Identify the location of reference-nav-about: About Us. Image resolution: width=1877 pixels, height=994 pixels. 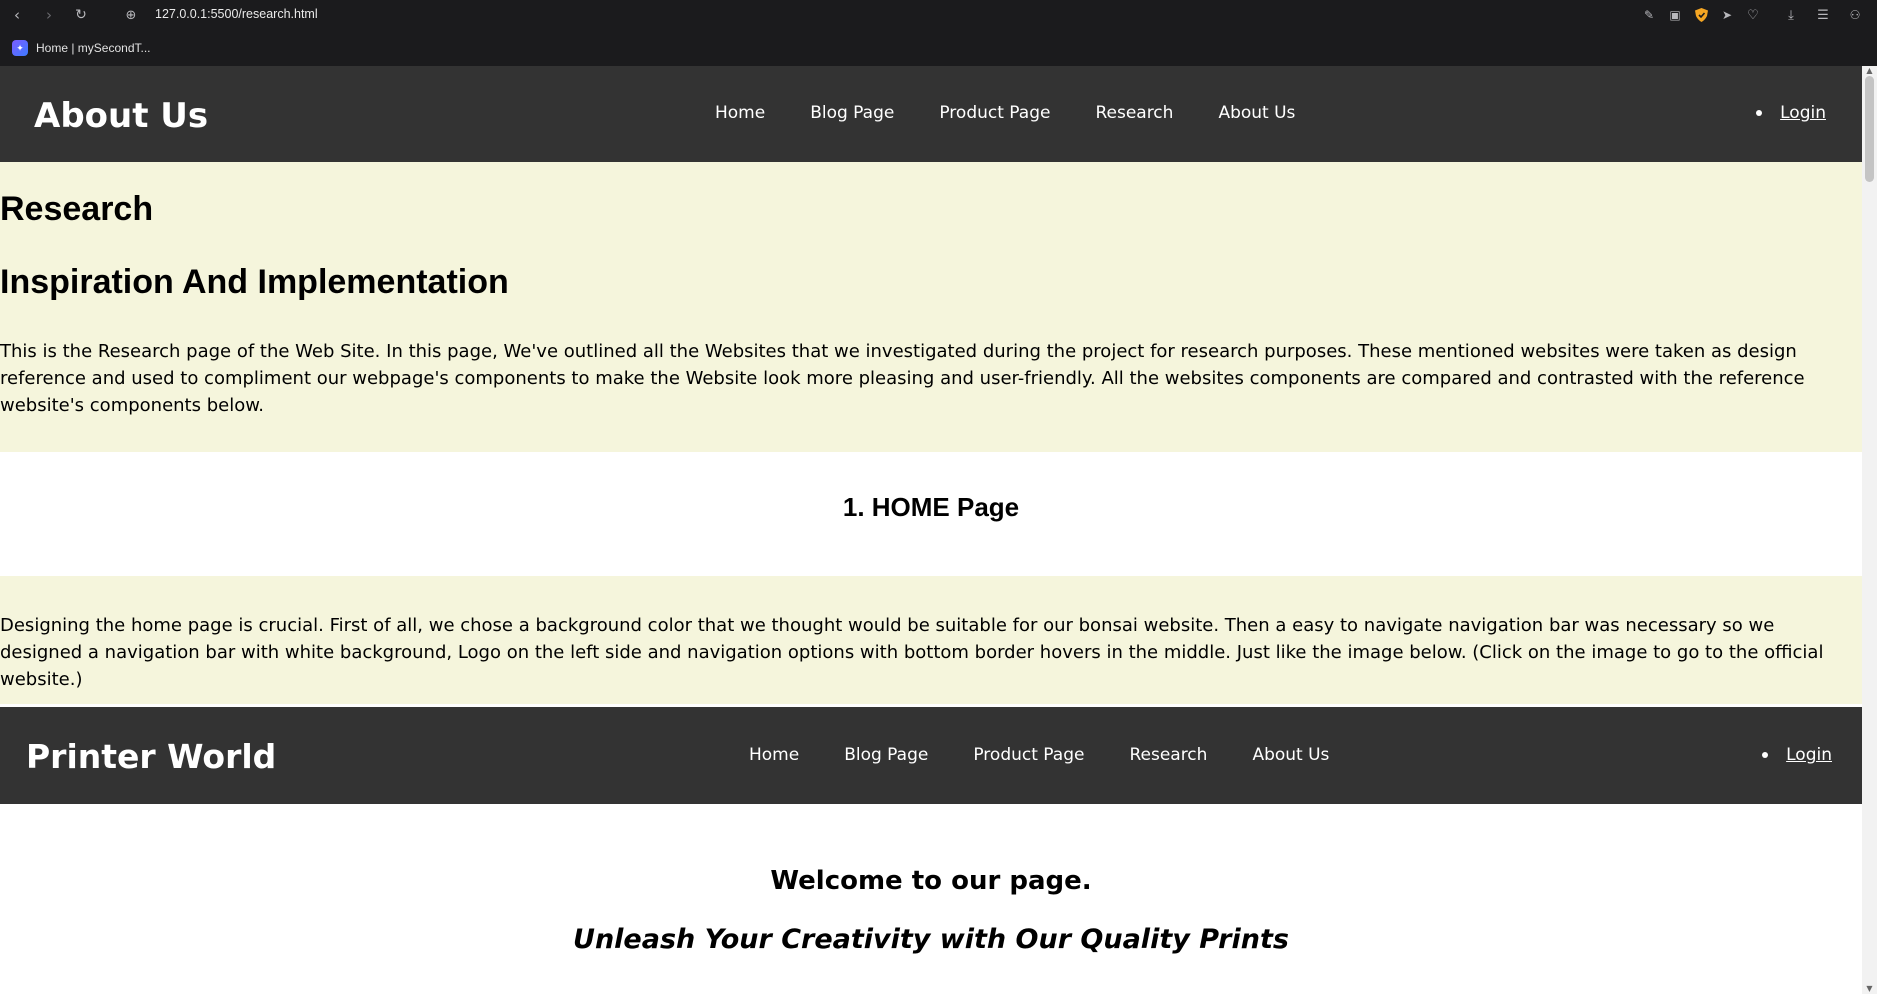
(1291, 755).